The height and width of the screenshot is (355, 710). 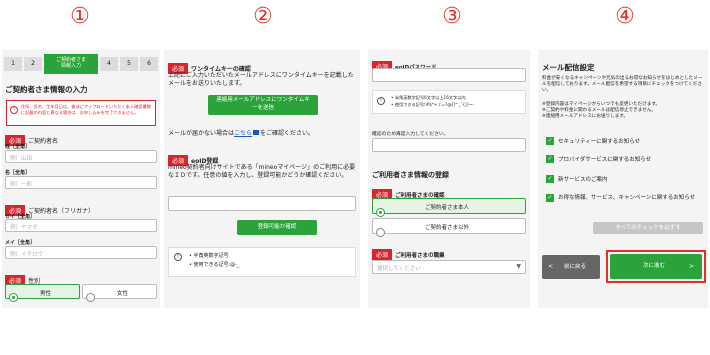 I want to click on mail-note: ※連絡用メールアドレスにお送りします。, so click(x=585, y=116).